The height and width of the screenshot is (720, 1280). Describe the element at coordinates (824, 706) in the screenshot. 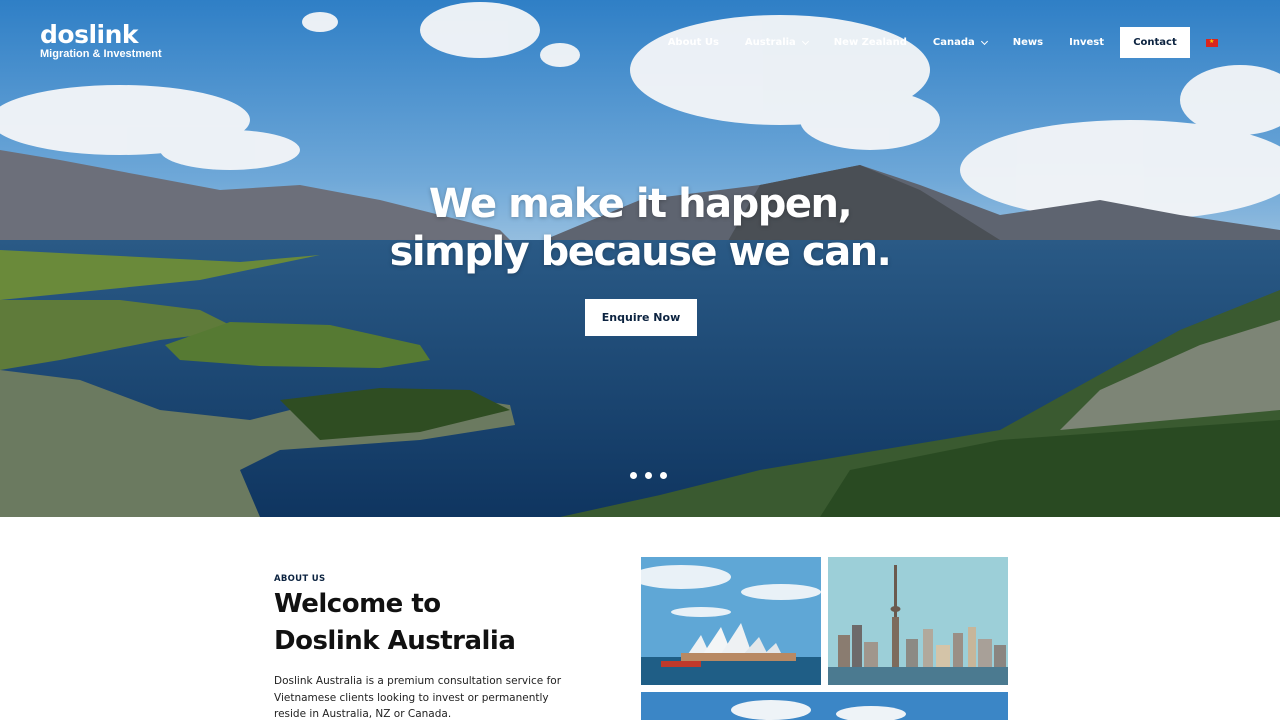

I see `landscape-image` at that location.